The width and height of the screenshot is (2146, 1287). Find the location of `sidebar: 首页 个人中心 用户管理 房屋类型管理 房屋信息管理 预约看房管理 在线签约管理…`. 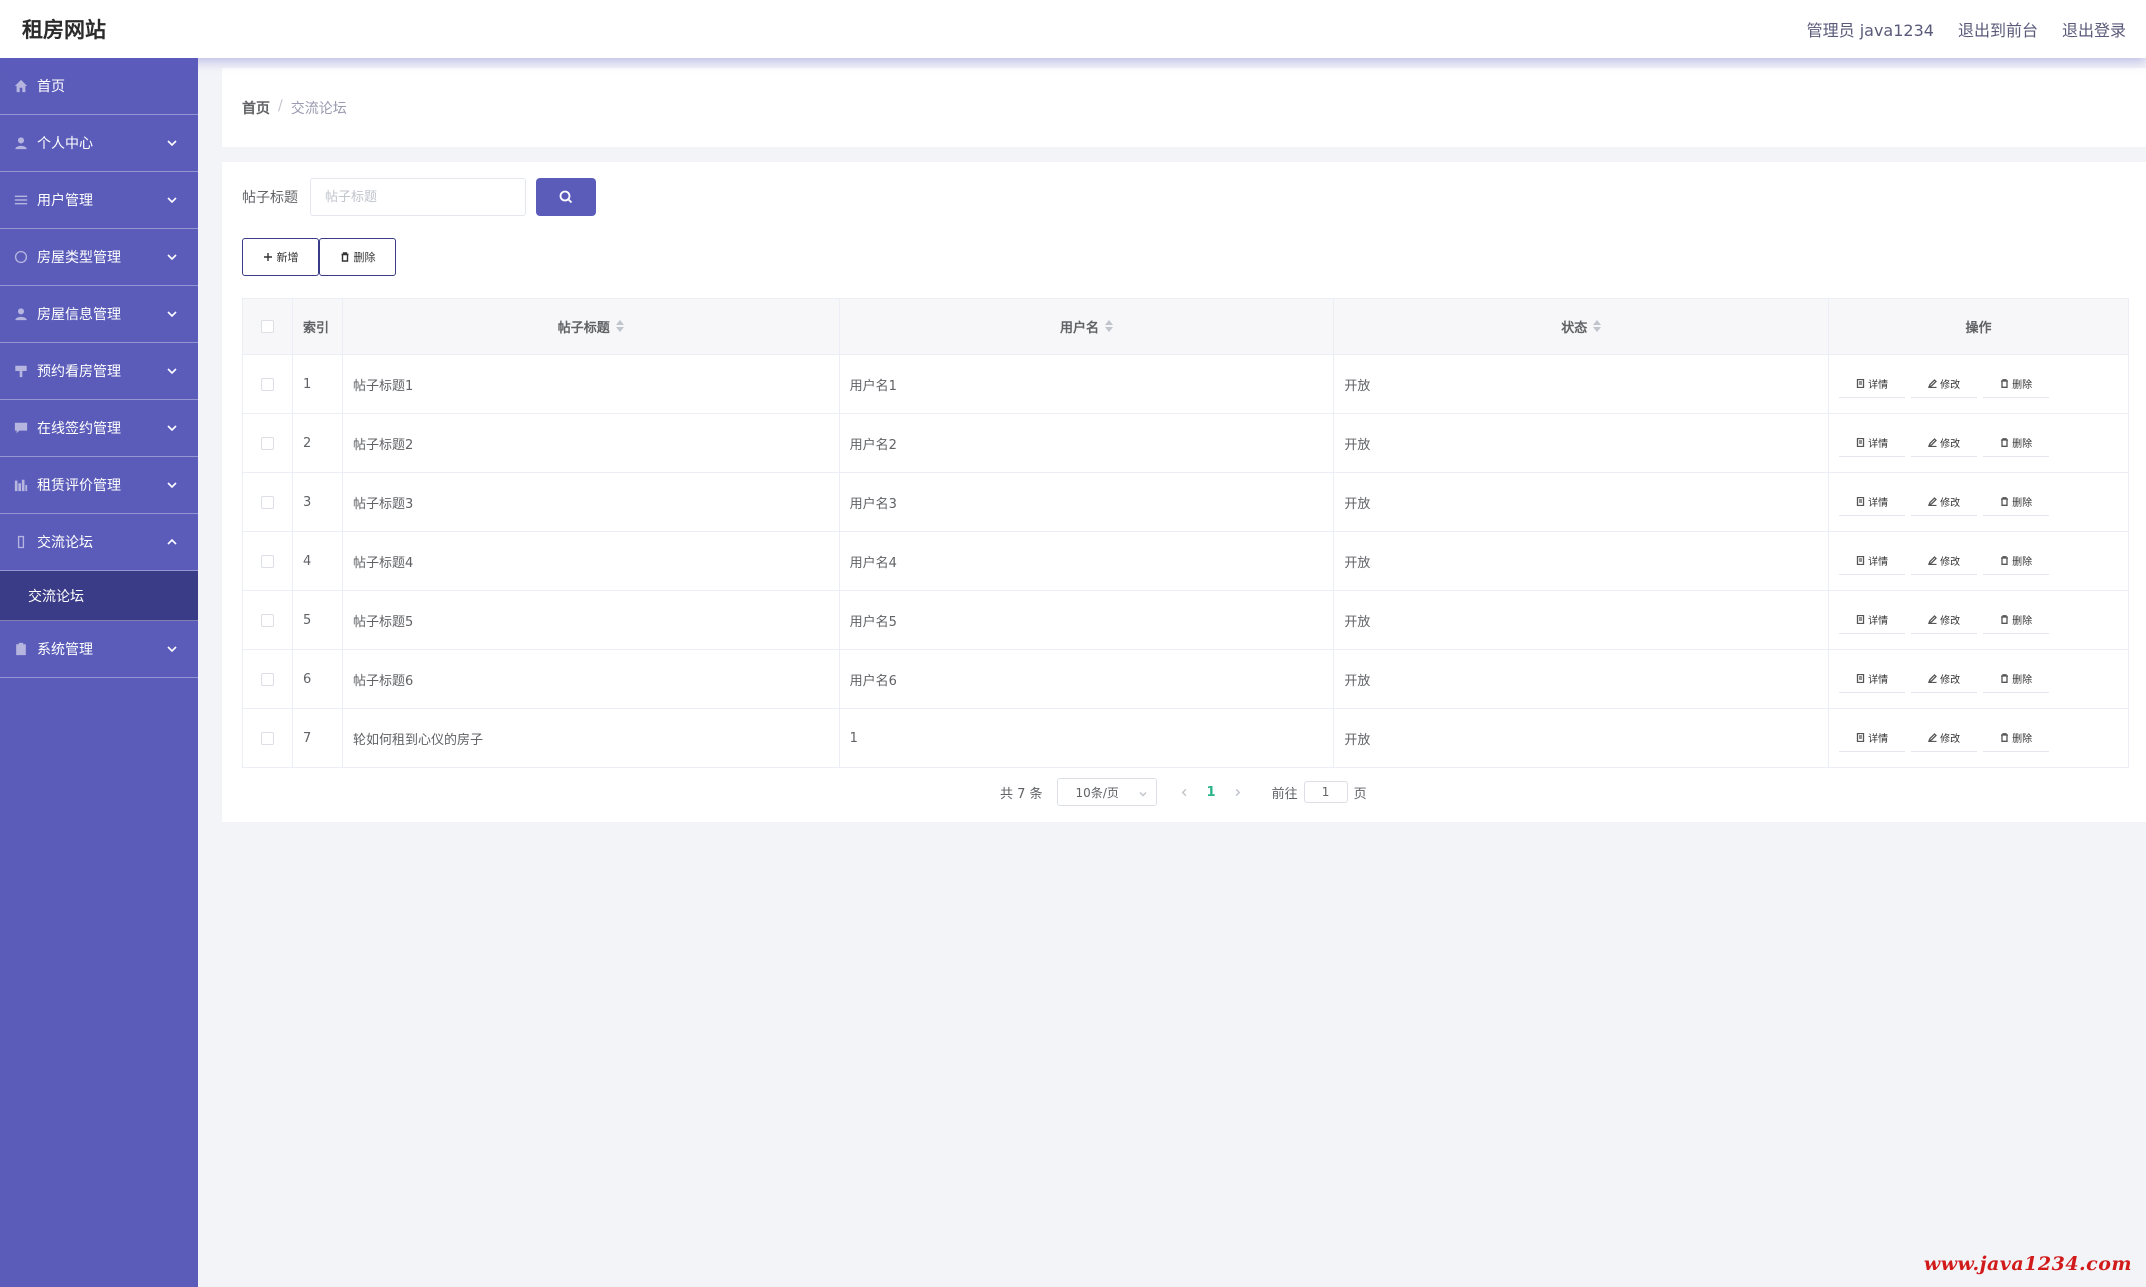

sidebar: 首页 个人中心 用户管理 房屋类型管理 房屋信息管理 预约看房管理 在线签约管理… is located at coordinates (99, 672).